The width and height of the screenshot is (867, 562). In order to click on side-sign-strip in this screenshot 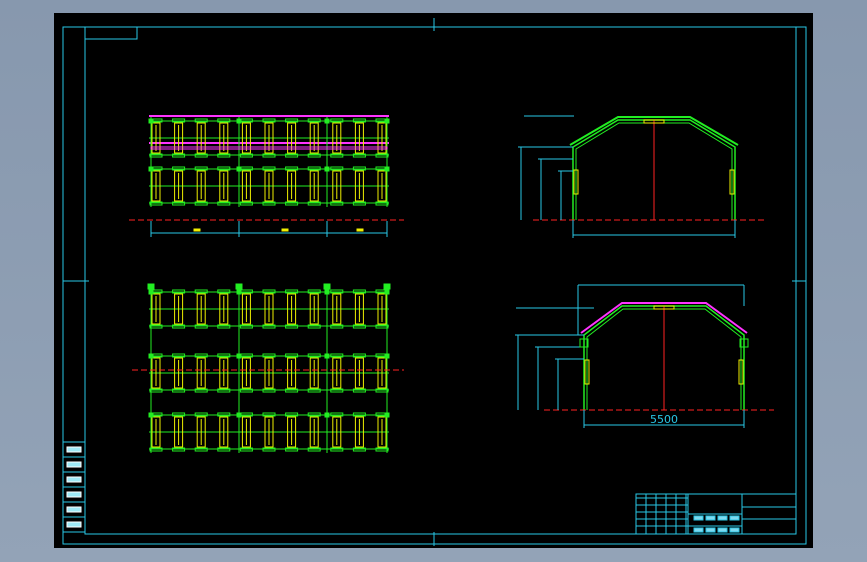, I will do `click(74, 487)`.